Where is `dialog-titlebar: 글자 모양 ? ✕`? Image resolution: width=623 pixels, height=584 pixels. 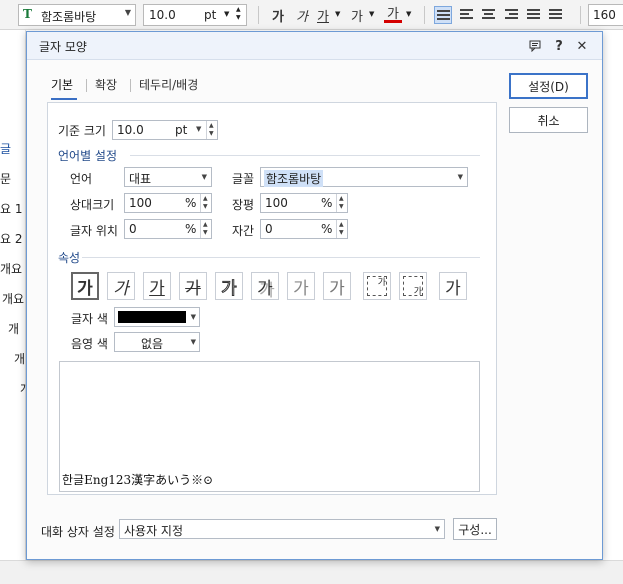 dialog-titlebar: 글자 모양 ? ✕ is located at coordinates (314, 46).